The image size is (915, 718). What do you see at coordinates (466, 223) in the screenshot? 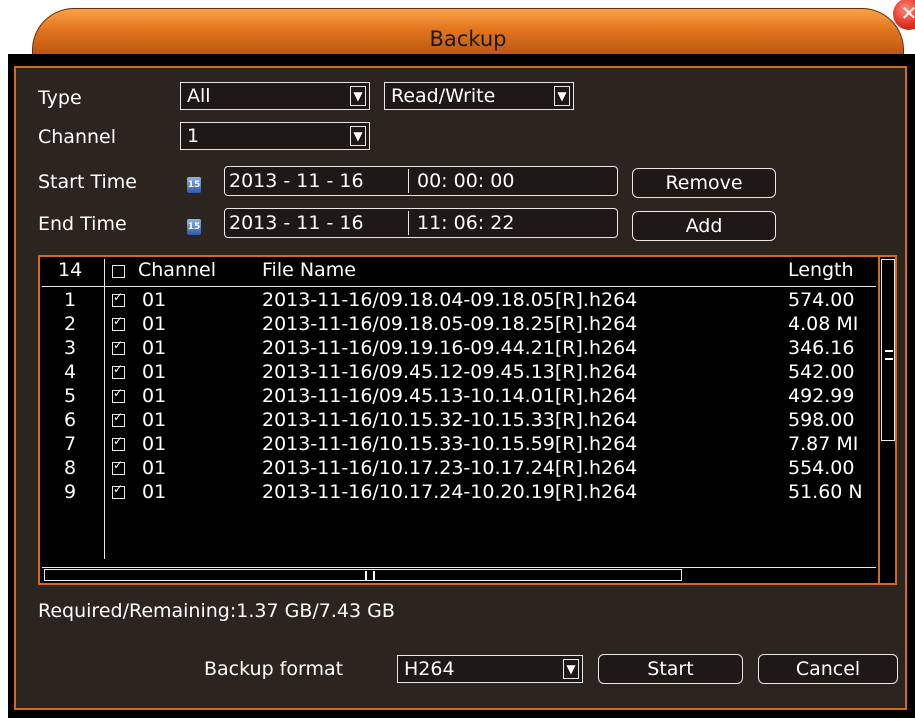
I see `end-time-value: 11: 06: 22` at bounding box center [466, 223].